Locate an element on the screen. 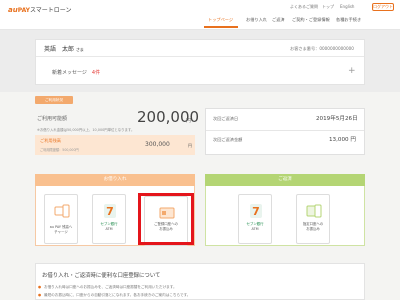 This screenshot has width=400, height=300. info-line: お借り入れ時は口座へのお振込みを、ご返済時は口座振替をご利用いただけます。 is located at coordinates (110, 287).